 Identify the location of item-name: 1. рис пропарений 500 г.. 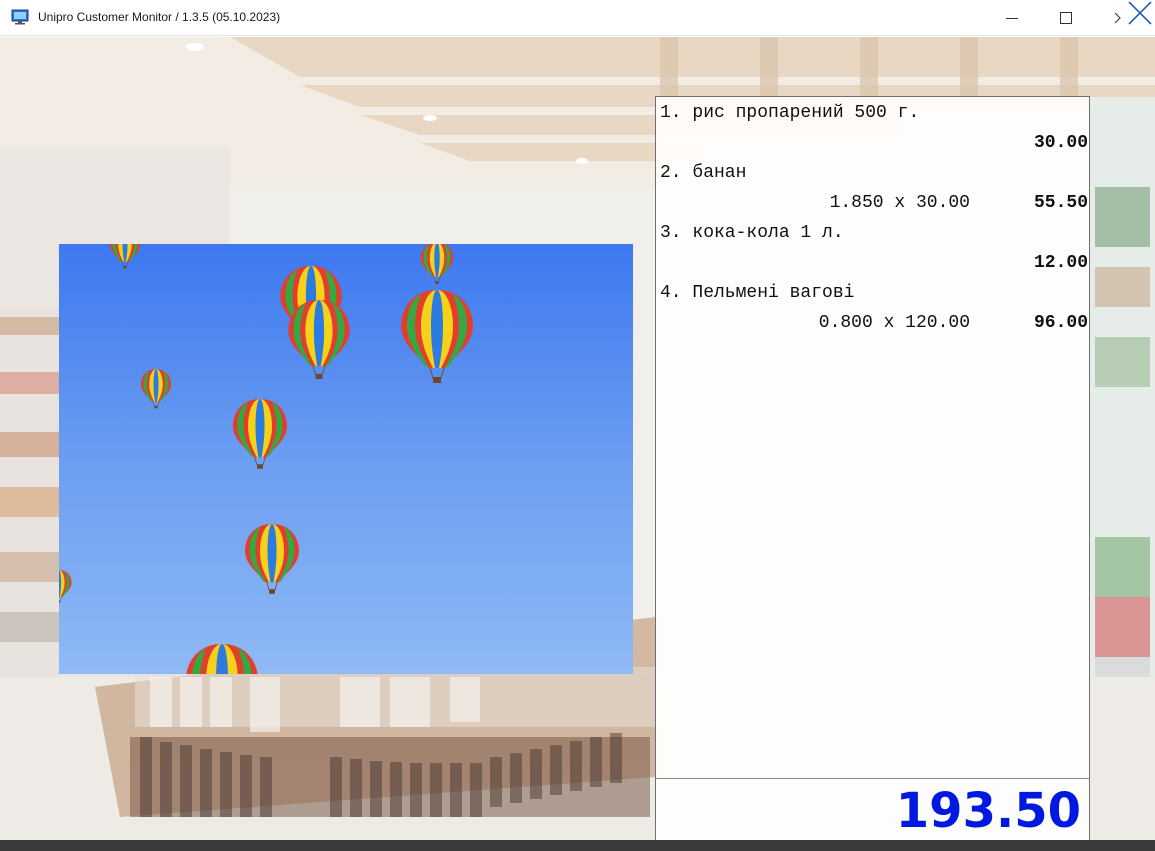
(790, 113).